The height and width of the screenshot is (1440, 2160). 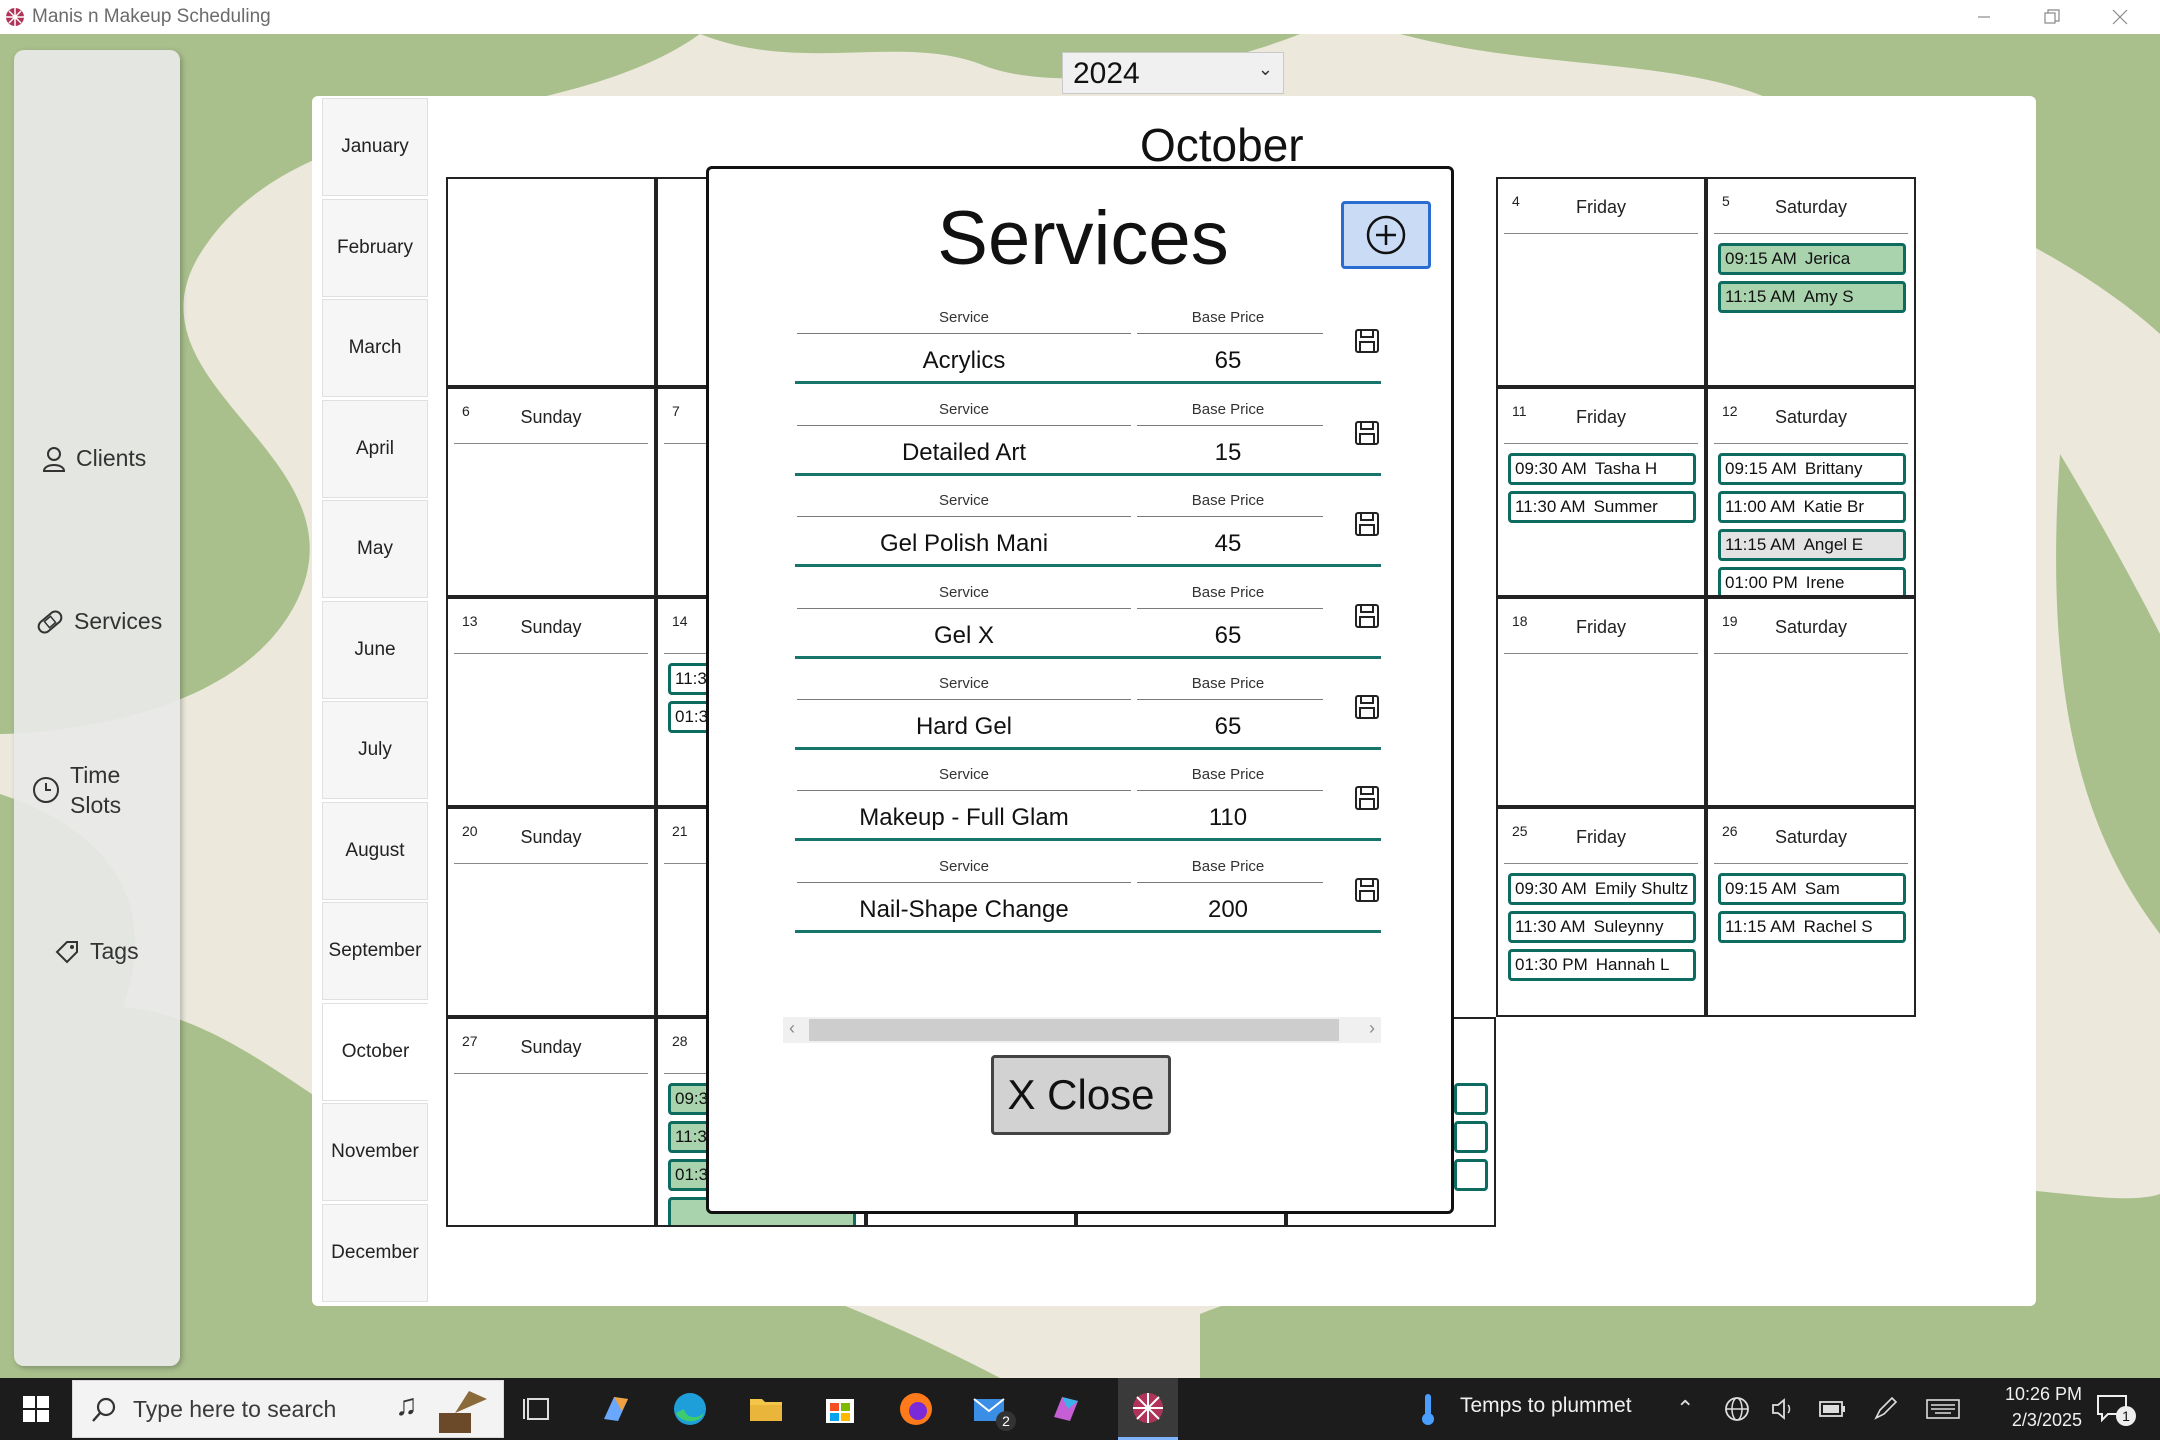 I want to click on appt-client: Angel E, so click(x=1833, y=544).